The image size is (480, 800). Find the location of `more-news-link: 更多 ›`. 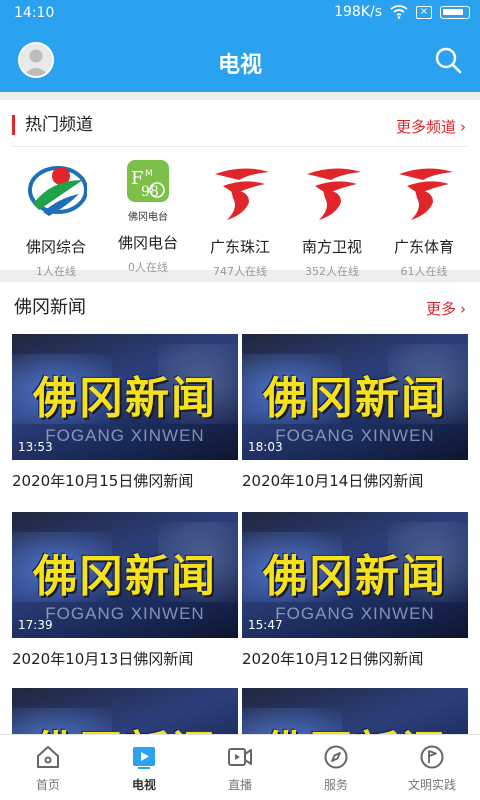

more-news-link: 更多 › is located at coordinates (446, 308).